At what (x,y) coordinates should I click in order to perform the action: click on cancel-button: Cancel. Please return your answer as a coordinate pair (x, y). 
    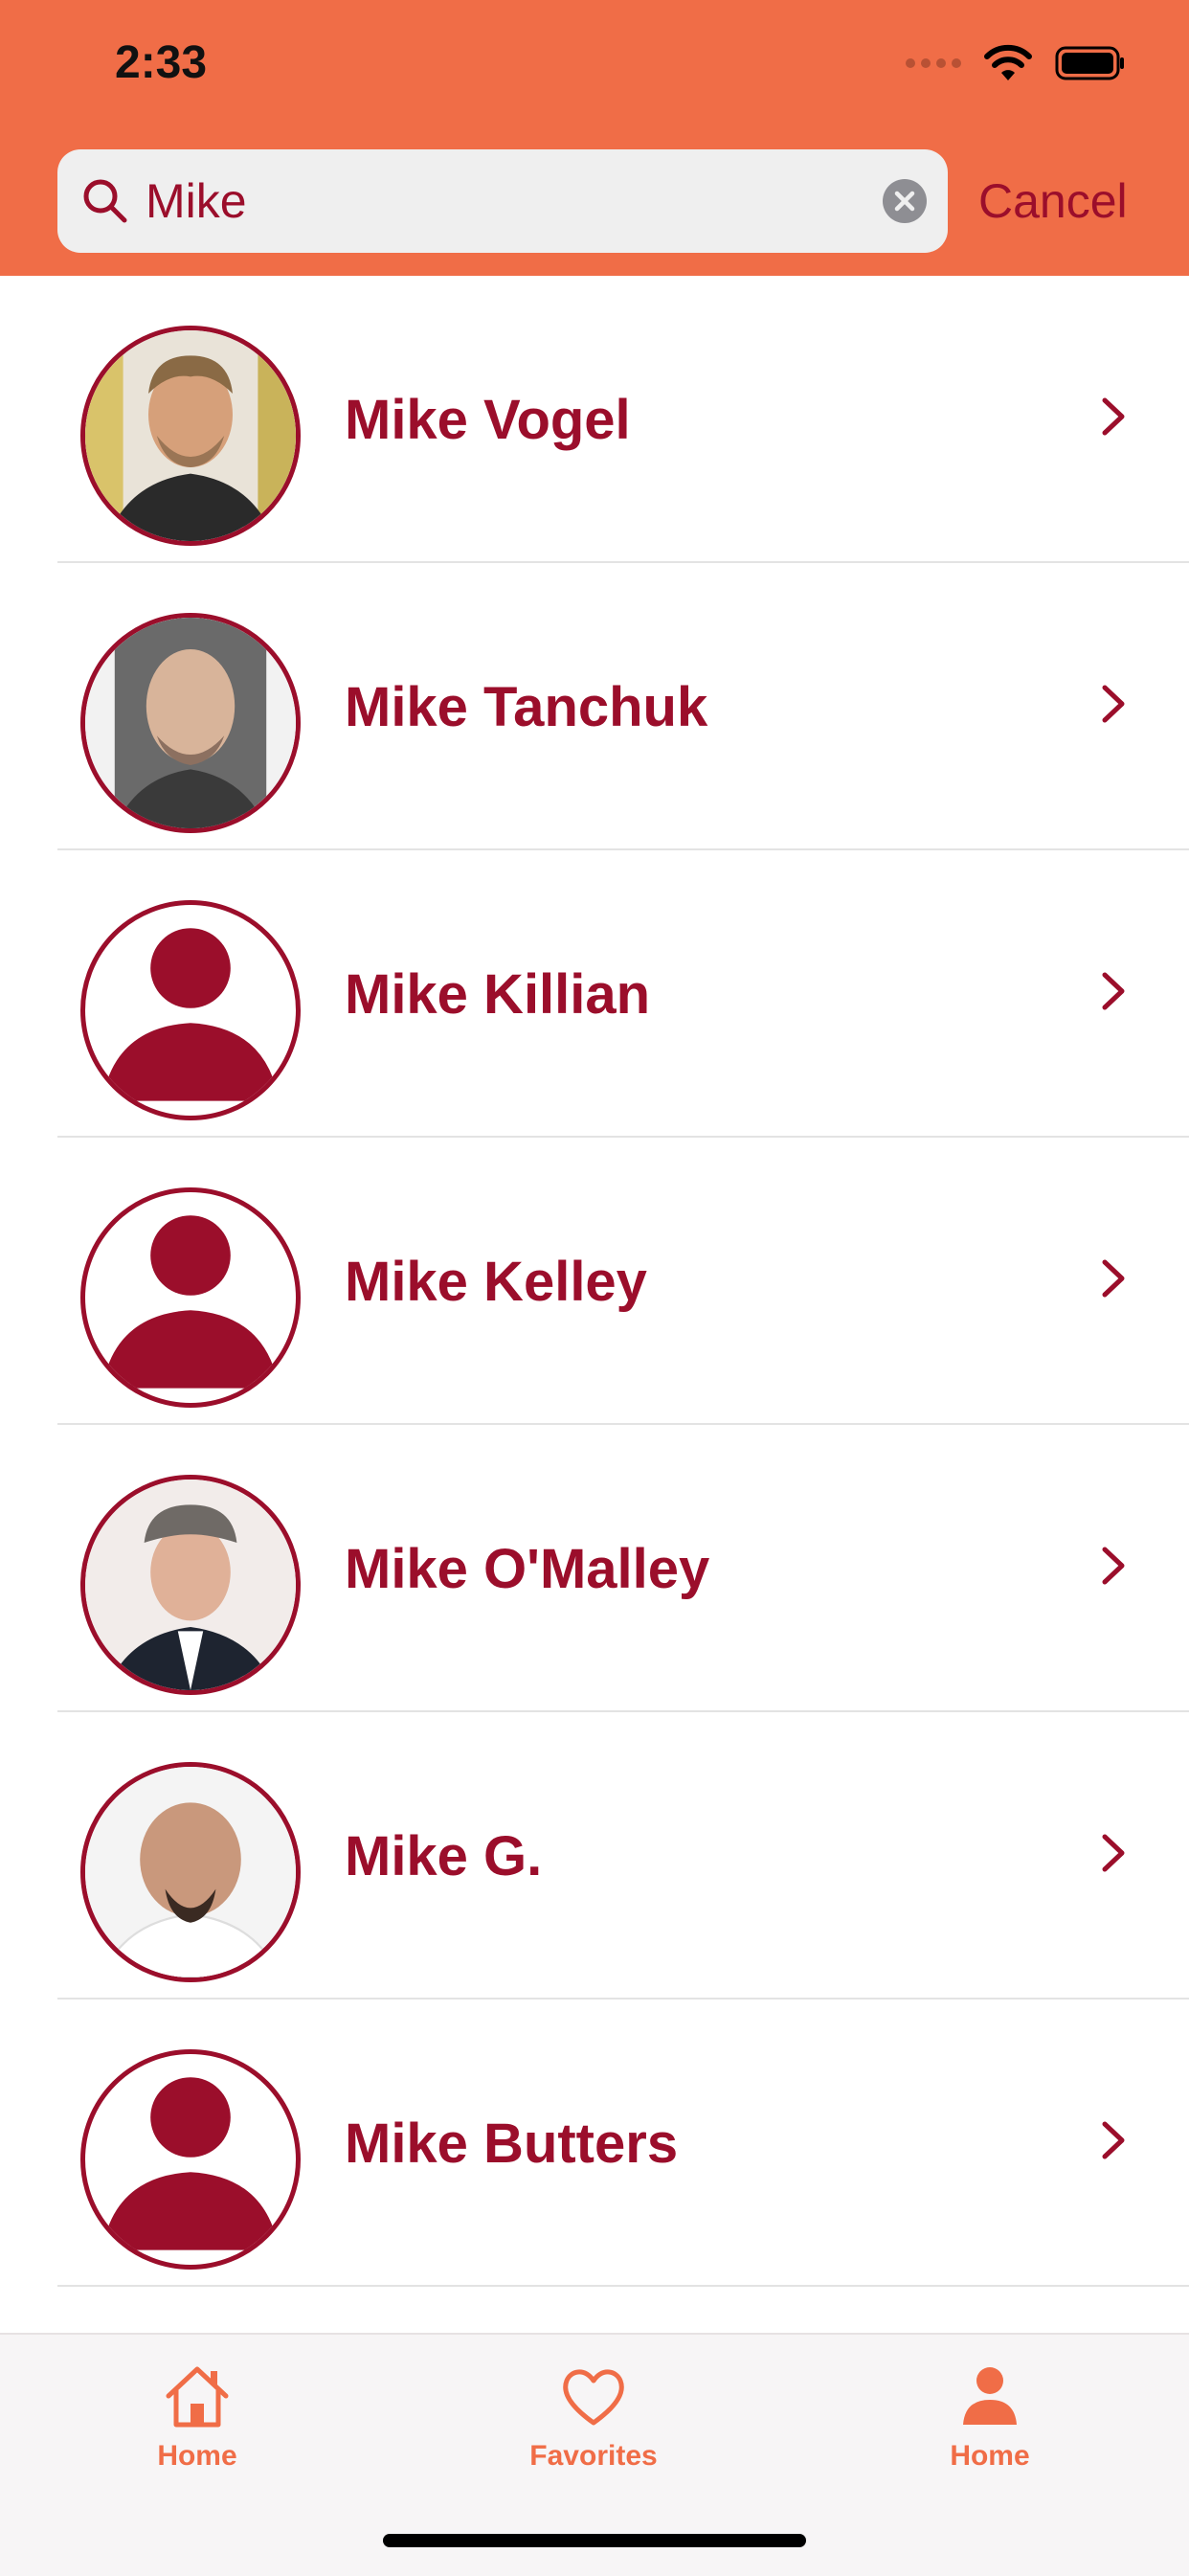
    Looking at the image, I should click on (1053, 201).